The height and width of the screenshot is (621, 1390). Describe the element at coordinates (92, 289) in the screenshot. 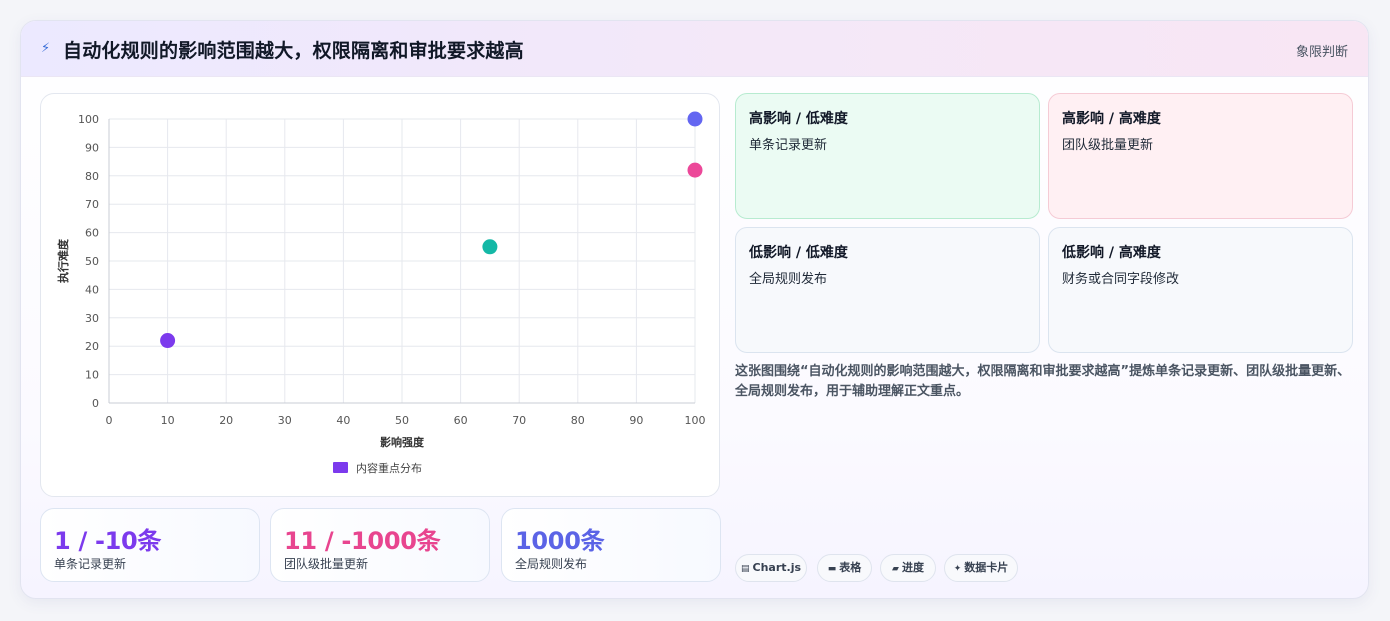

I see `y-tick-label: 40` at that location.